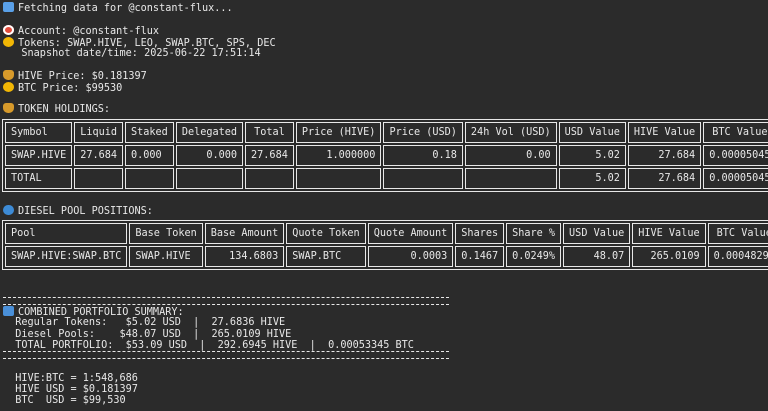  Describe the element at coordinates (66, 233) in the screenshot. I see `header-cell: Pool` at that location.